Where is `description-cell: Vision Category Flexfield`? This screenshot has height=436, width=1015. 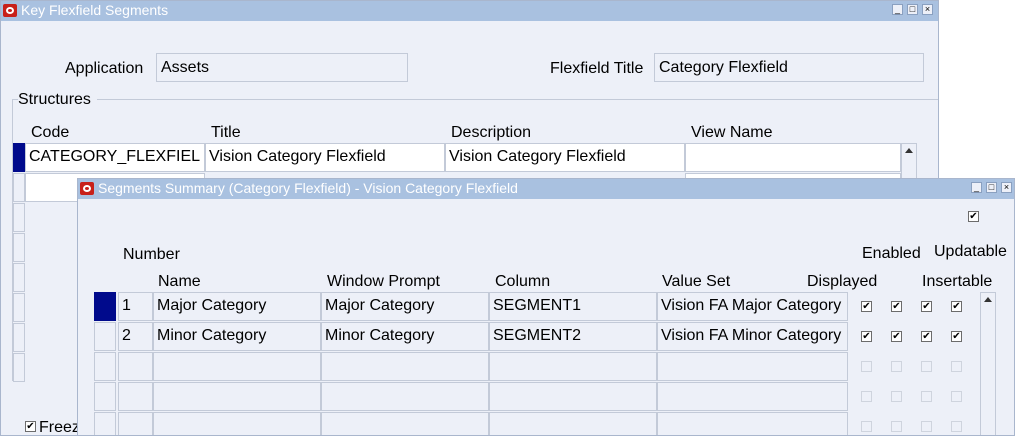 description-cell: Vision Category Flexfield is located at coordinates (565, 157).